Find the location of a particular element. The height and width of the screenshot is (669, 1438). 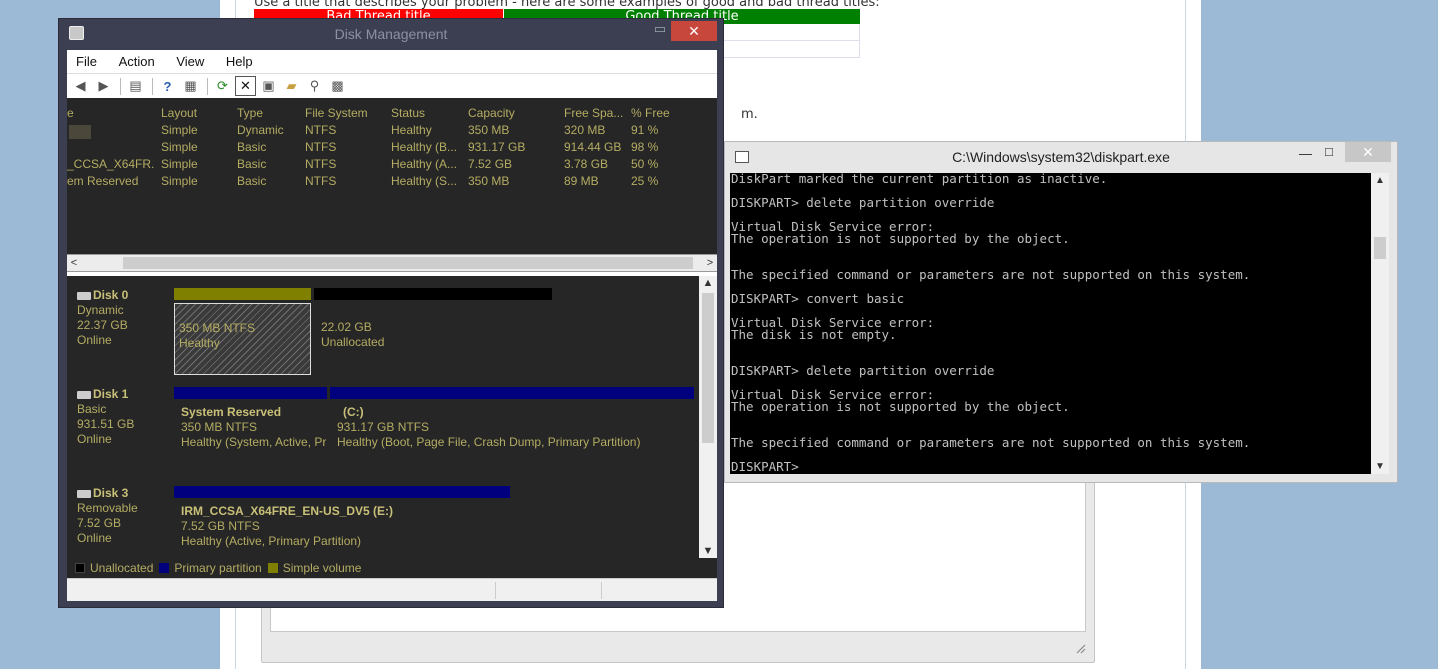

menu-bar: File Action View Help is located at coordinates (392, 61).